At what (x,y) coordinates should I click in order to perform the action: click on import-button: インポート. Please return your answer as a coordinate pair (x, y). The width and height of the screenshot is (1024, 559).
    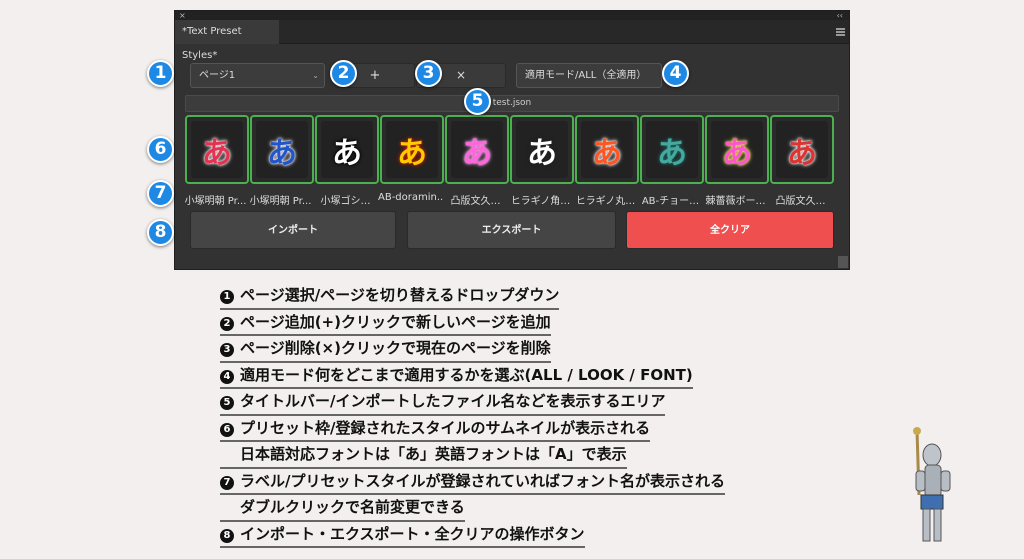
    Looking at the image, I should click on (293, 230).